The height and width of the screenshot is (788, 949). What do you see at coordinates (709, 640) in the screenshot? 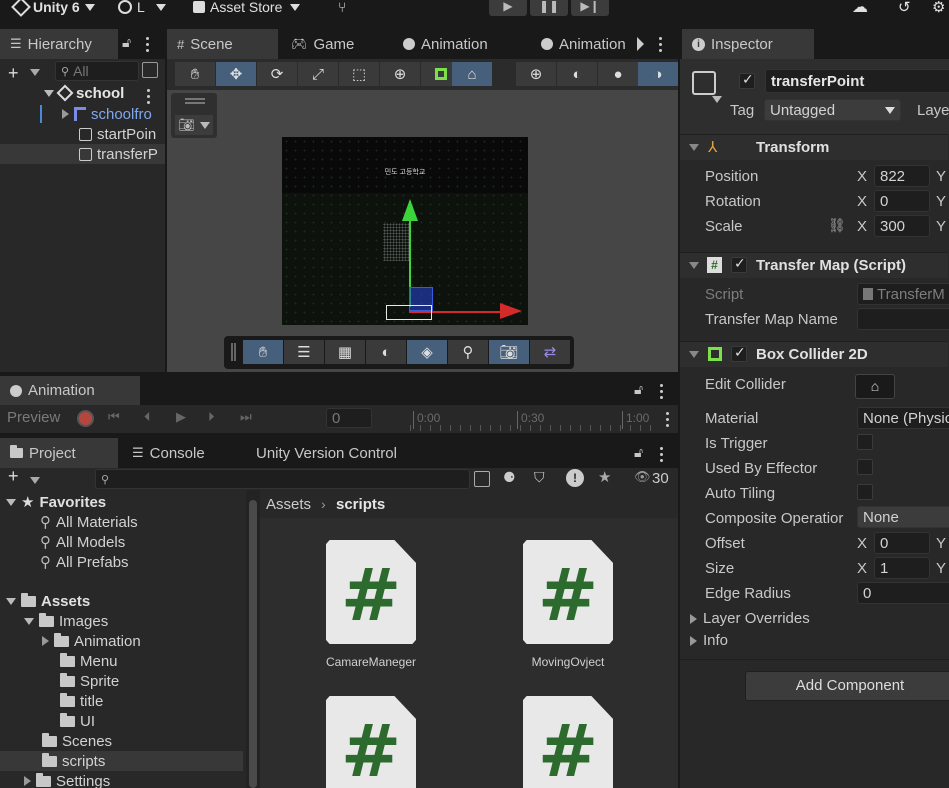
I see `info-foldout: Info` at bounding box center [709, 640].